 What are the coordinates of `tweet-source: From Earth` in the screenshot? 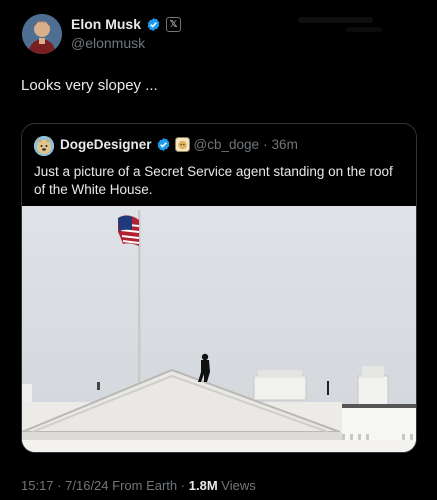 It's located at (145, 485).